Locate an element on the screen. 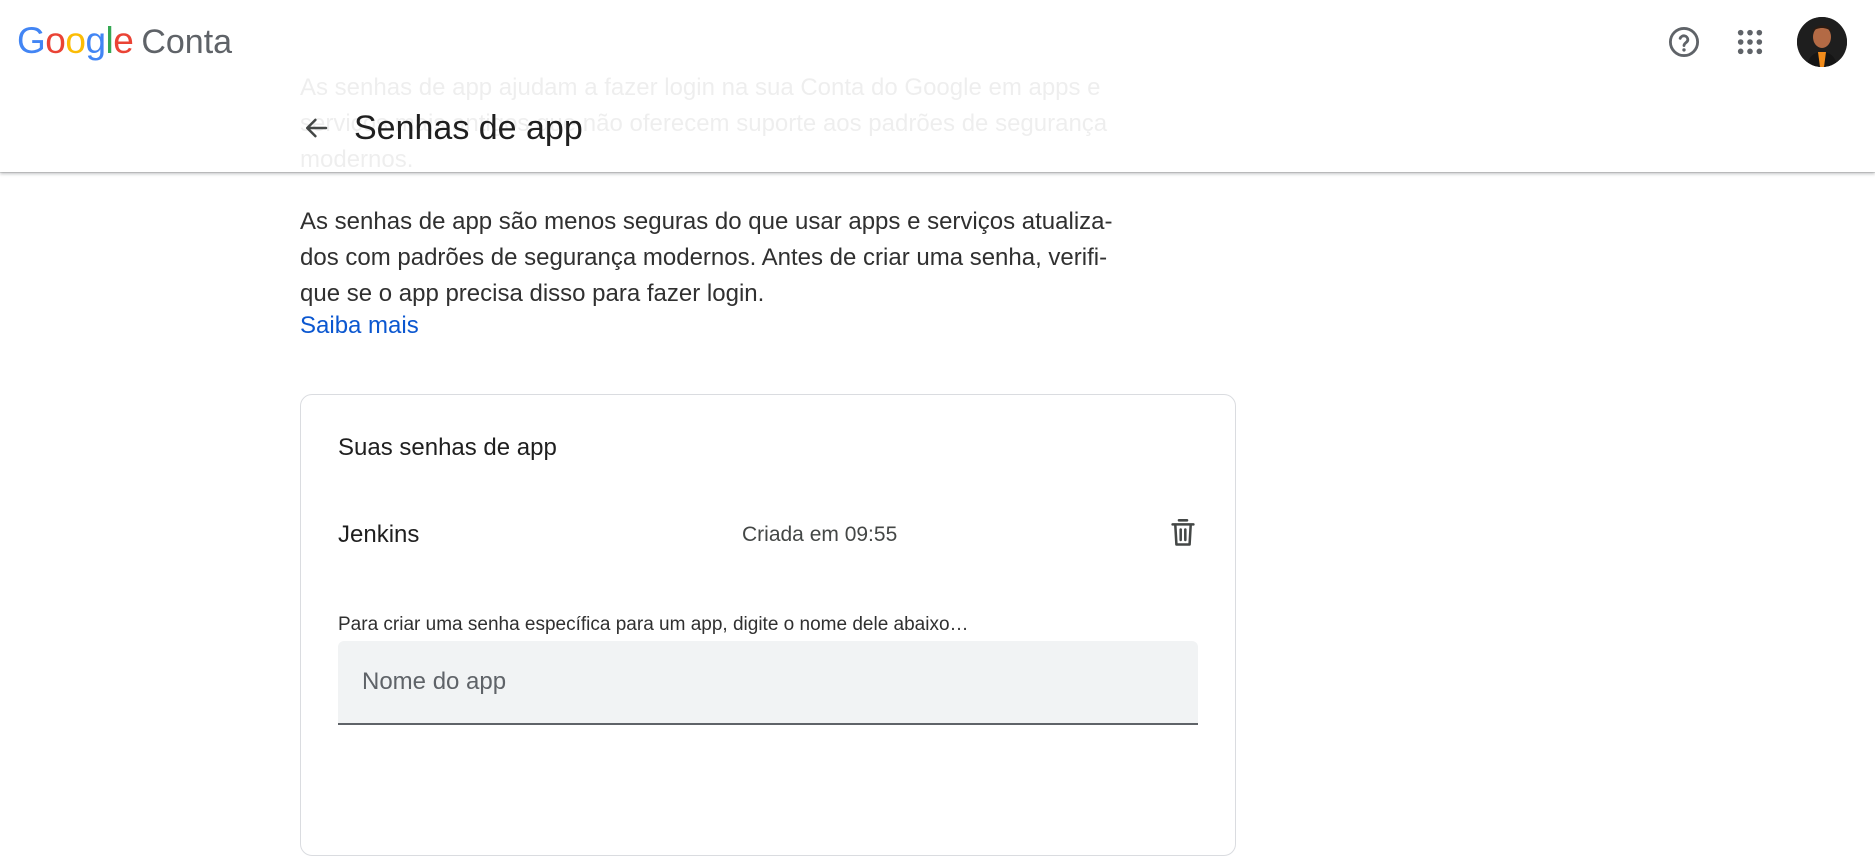 This screenshot has height=856, width=1875. back-button is located at coordinates (316, 128).